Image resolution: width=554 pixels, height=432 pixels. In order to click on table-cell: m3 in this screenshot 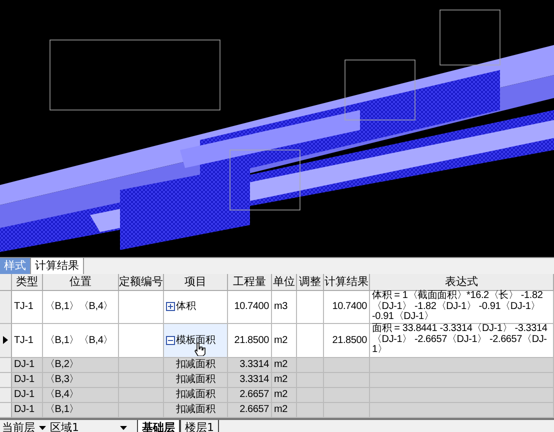, I will do `click(284, 307)`.